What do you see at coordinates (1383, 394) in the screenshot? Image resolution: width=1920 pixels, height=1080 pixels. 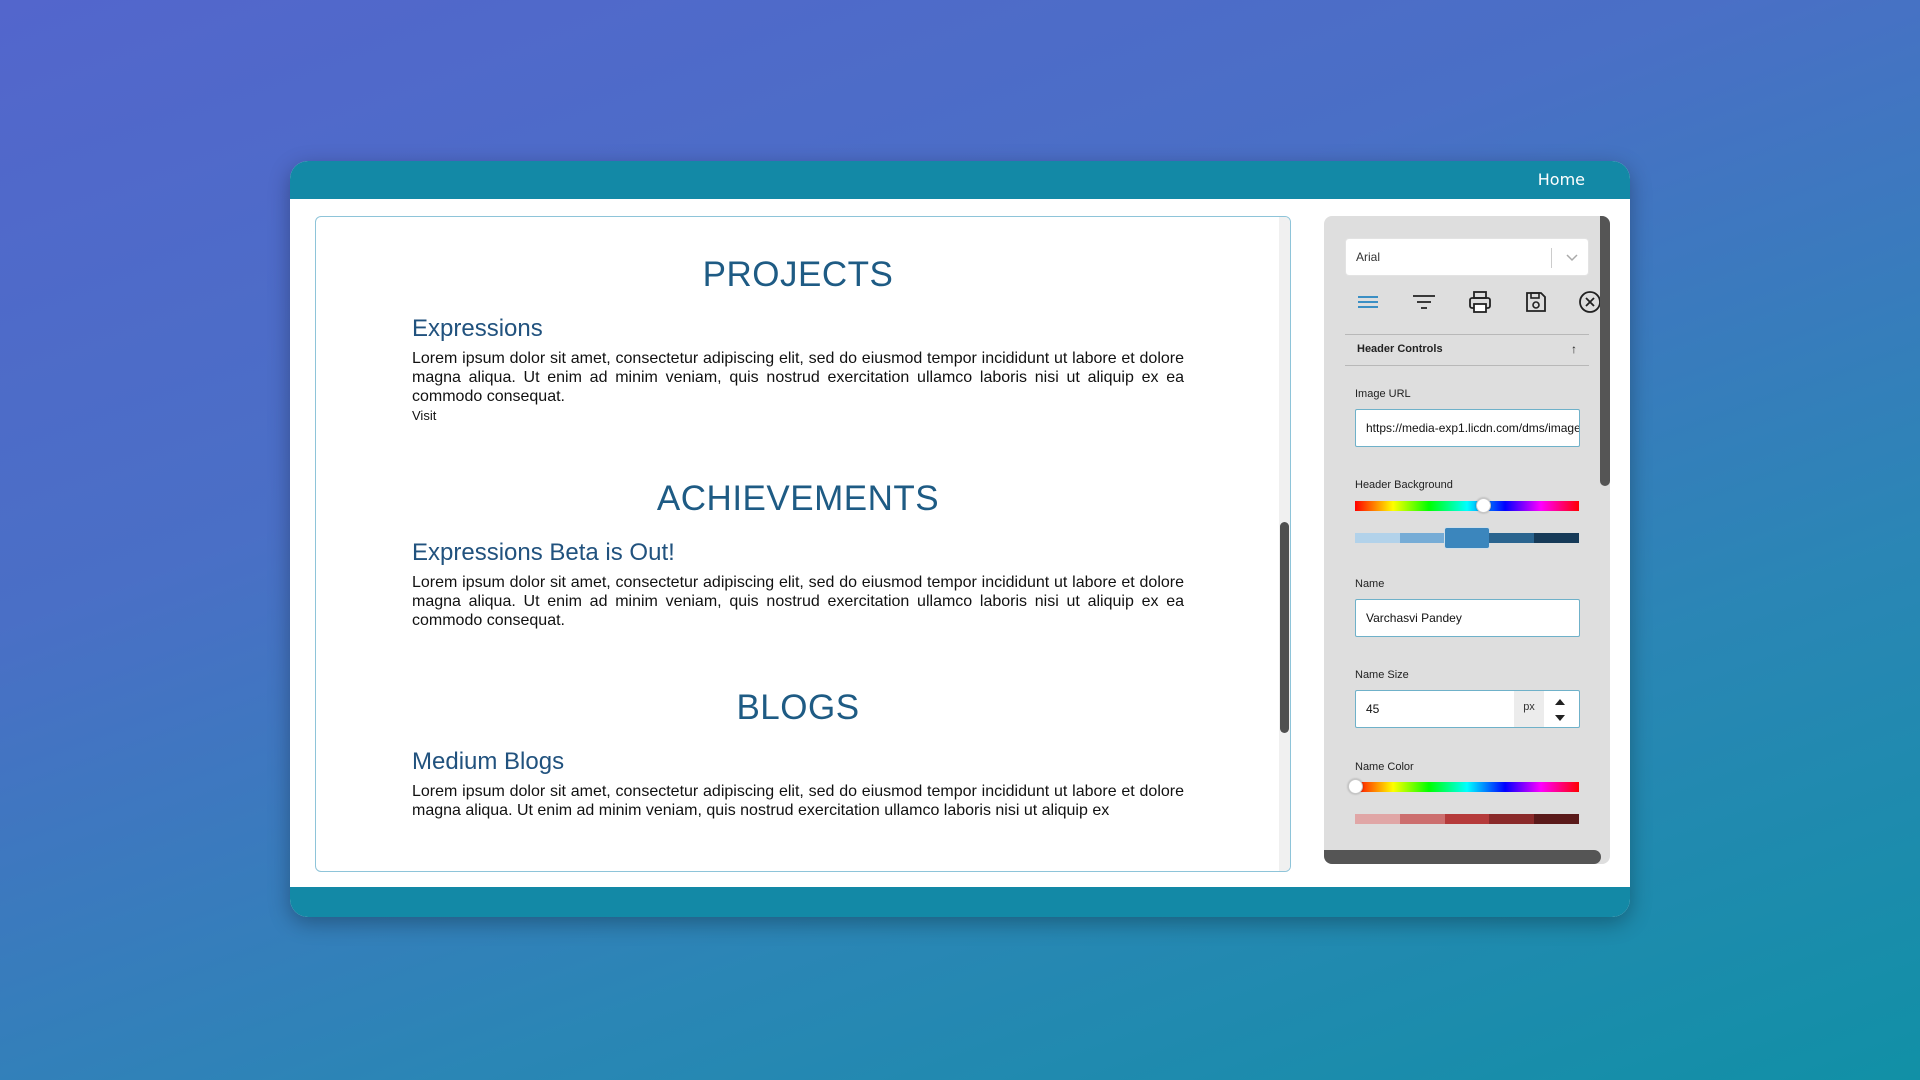 I see `image-url-label: Image URL` at bounding box center [1383, 394].